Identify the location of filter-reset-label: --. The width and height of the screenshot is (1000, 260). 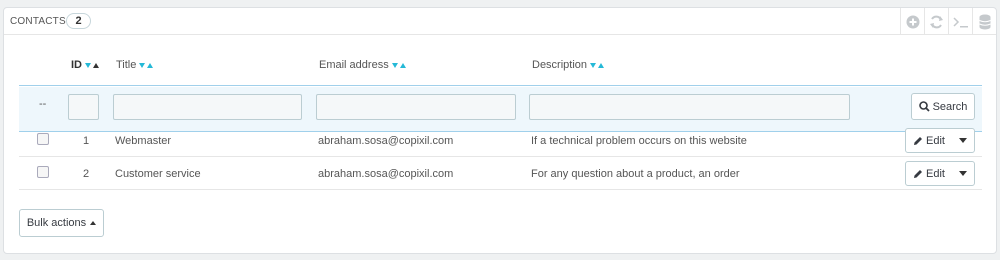
(43, 104).